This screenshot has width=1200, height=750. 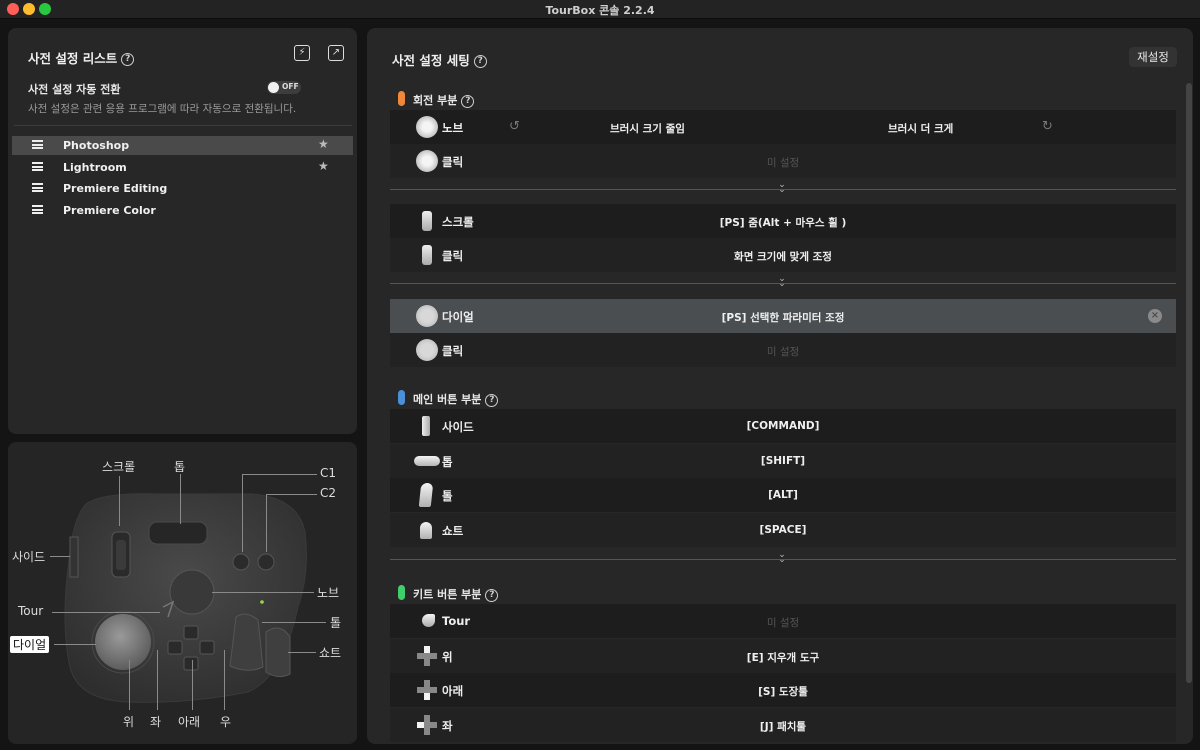 I want to click on reset-button: 재설정, so click(x=1153, y=57).